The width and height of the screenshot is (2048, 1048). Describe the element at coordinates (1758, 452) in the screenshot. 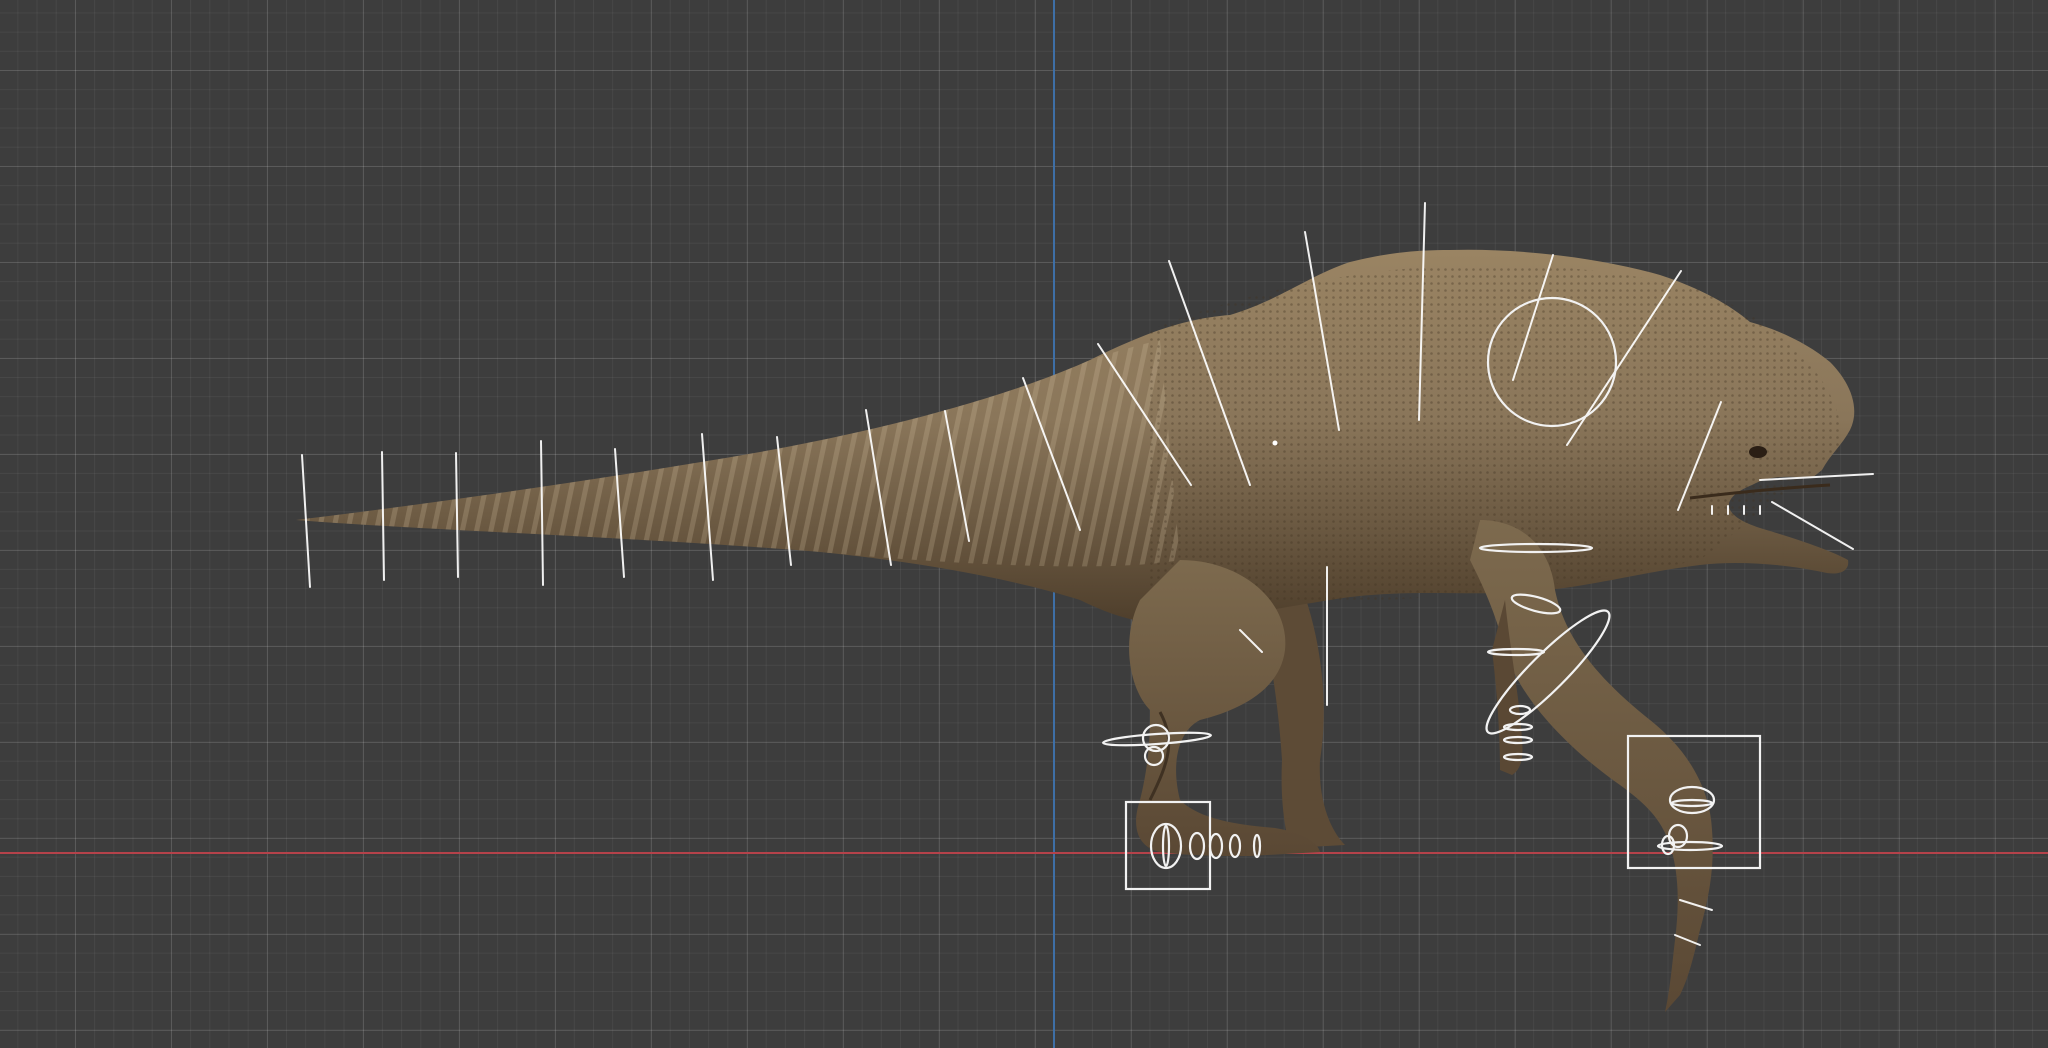

I see `eye` at that location.